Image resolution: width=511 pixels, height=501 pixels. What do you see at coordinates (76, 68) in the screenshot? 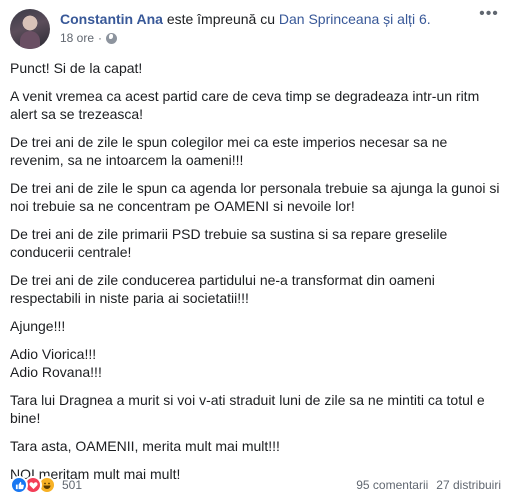
I see `post-paragraph: Punct! Si de la capat!` at bounding box center [76, 68].